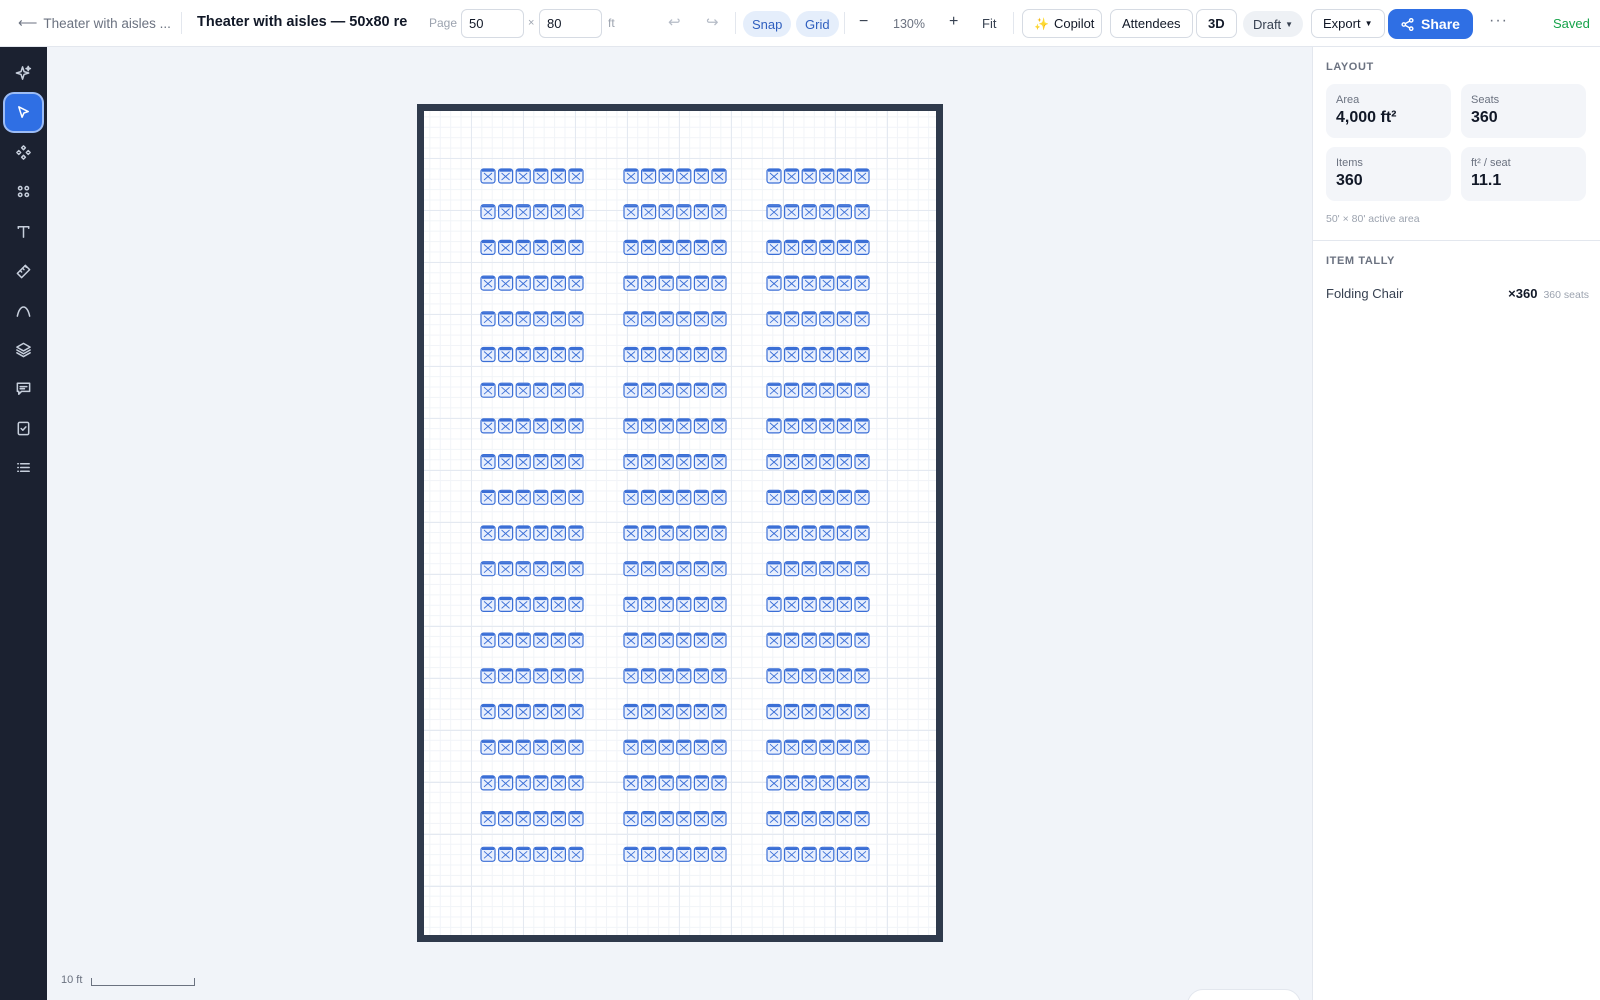 This screenshot has width=1600, height=1000. I want to click on page-height-input, so click(570, 23).